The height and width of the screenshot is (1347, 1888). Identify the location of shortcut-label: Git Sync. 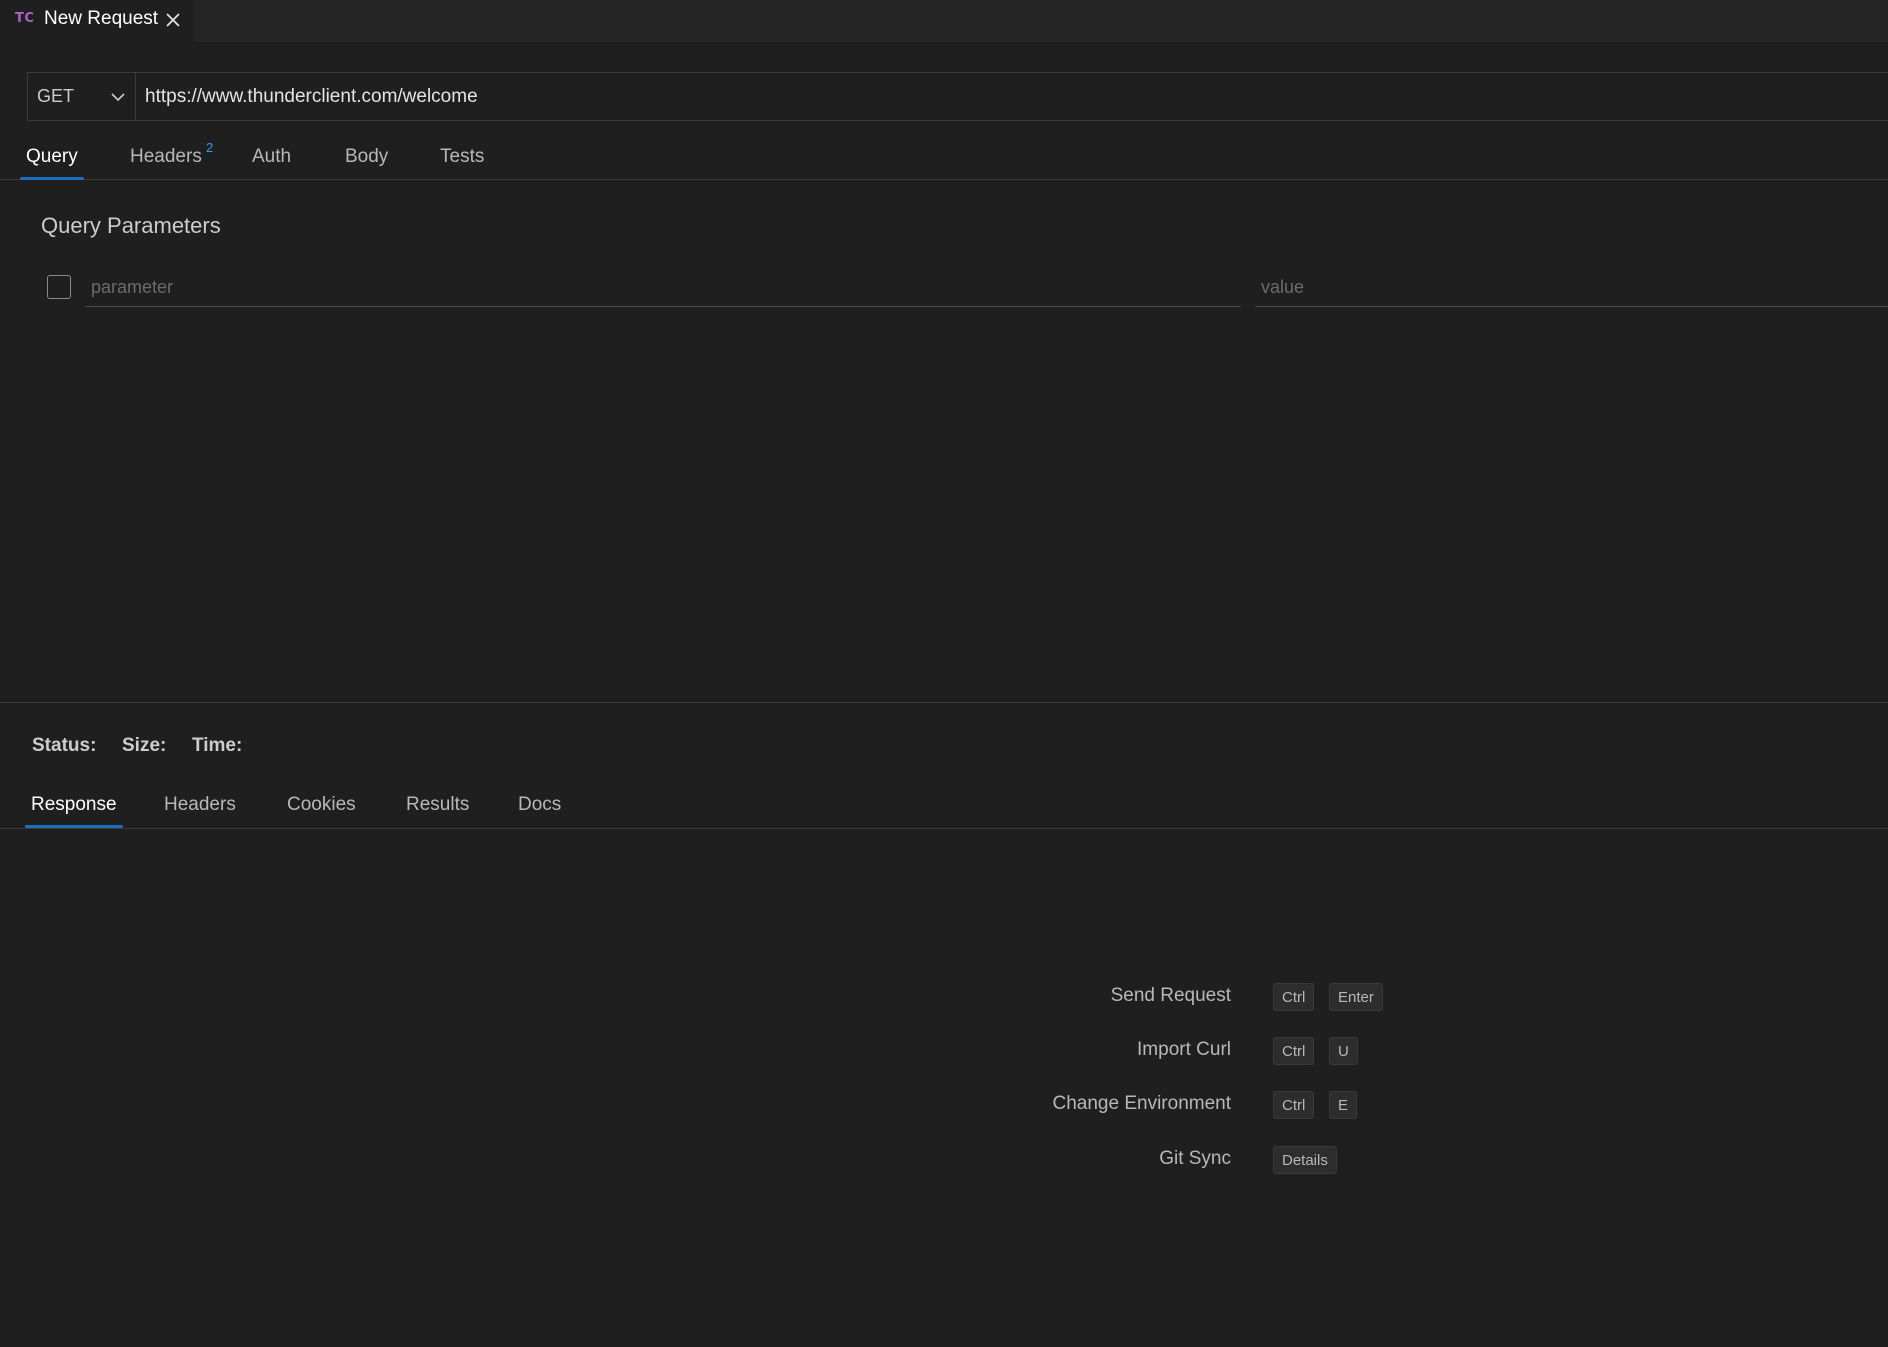
(1195, 1158).